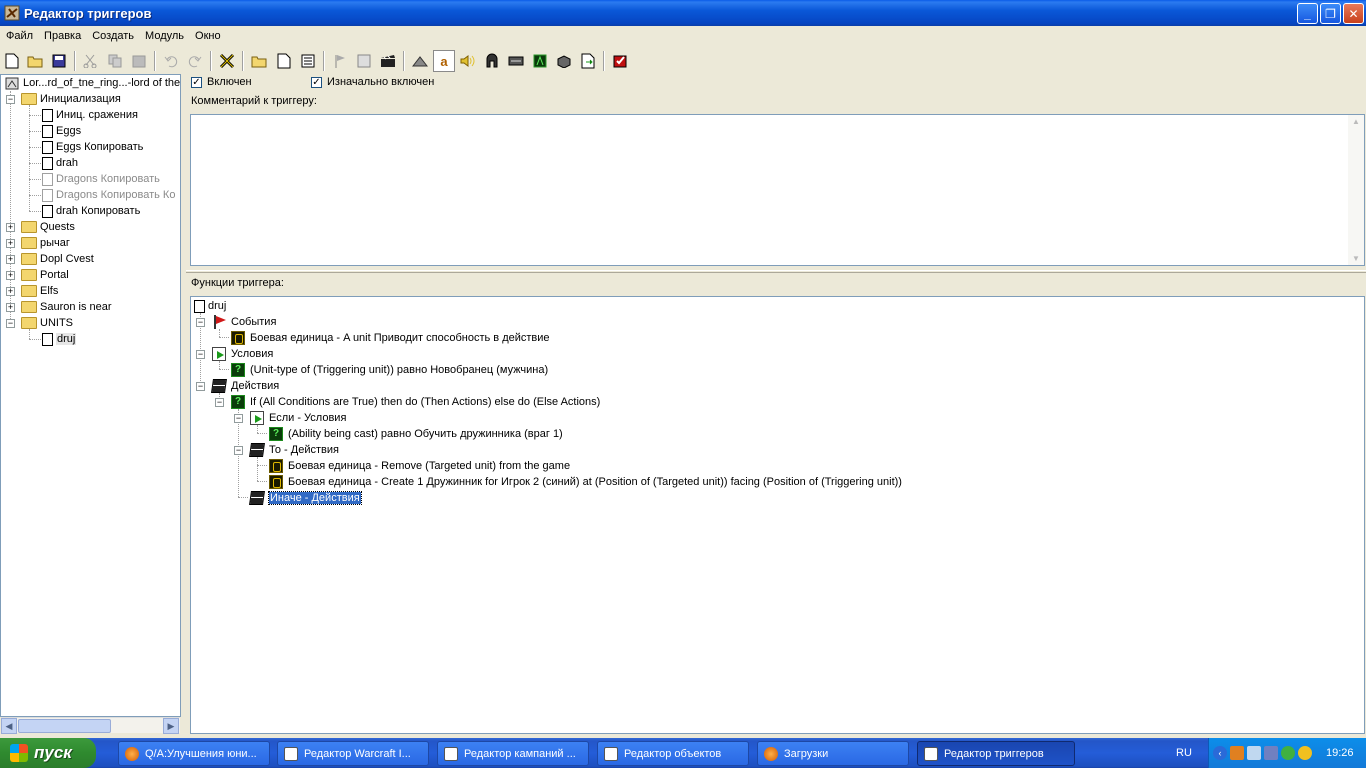  Describe the element at coordinates (19, 36) in the screenshot. I see `menu-file: Файл` at that location.